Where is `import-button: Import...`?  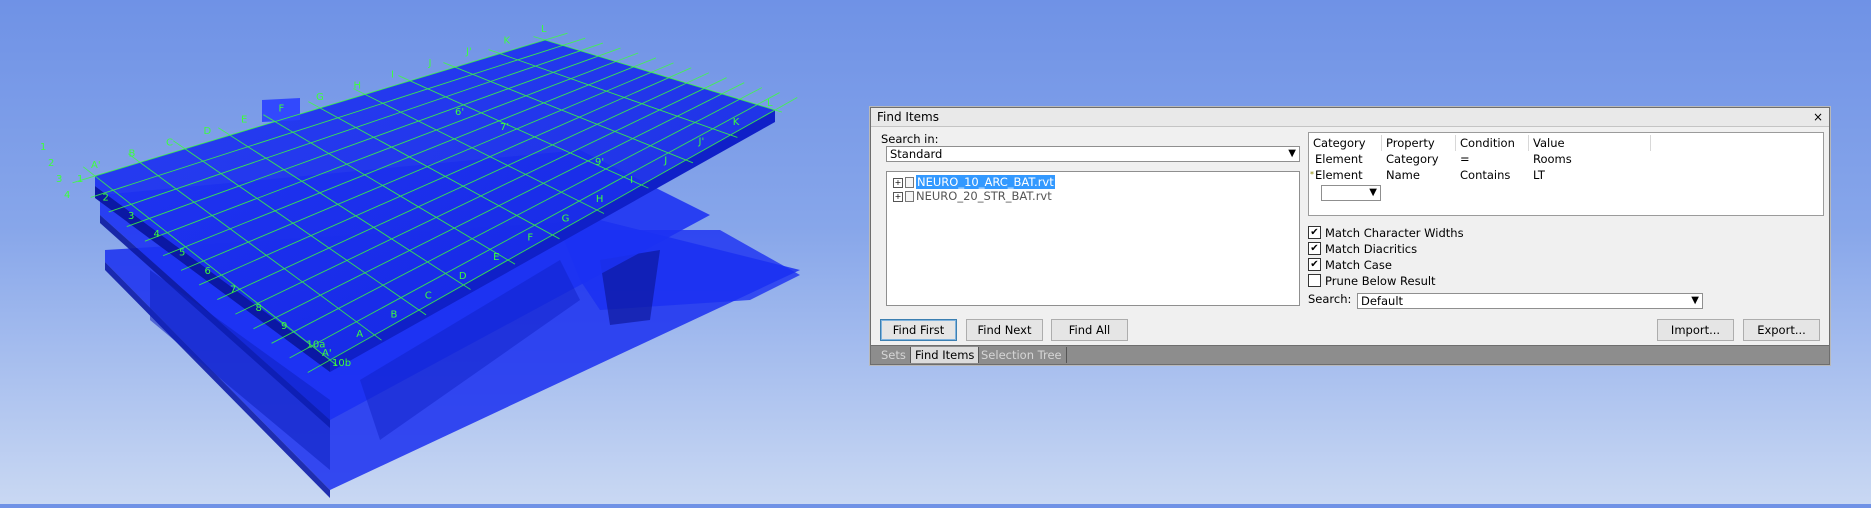
import-button: Import... is located at coordinates (1695, 330).